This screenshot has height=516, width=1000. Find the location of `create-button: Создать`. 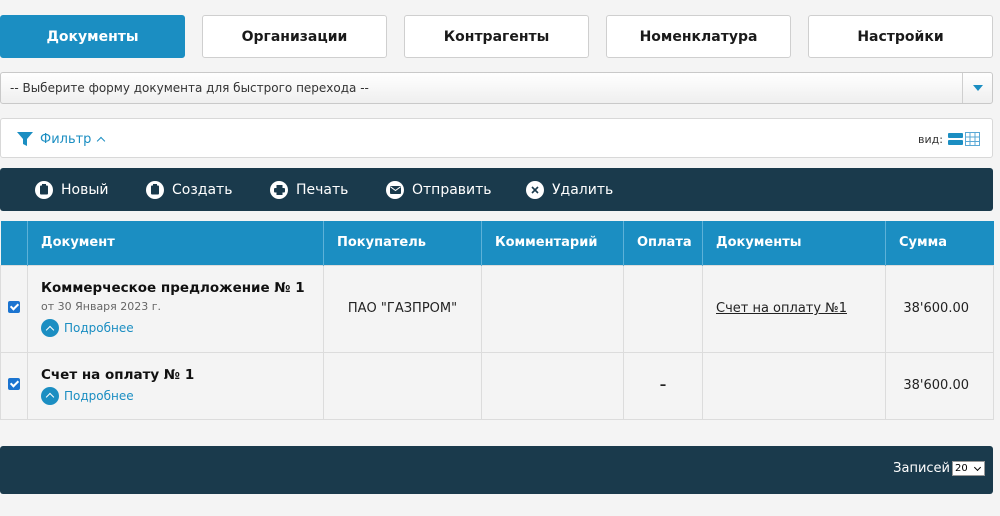

create-button: Создать is located at coordinates (189, 189).